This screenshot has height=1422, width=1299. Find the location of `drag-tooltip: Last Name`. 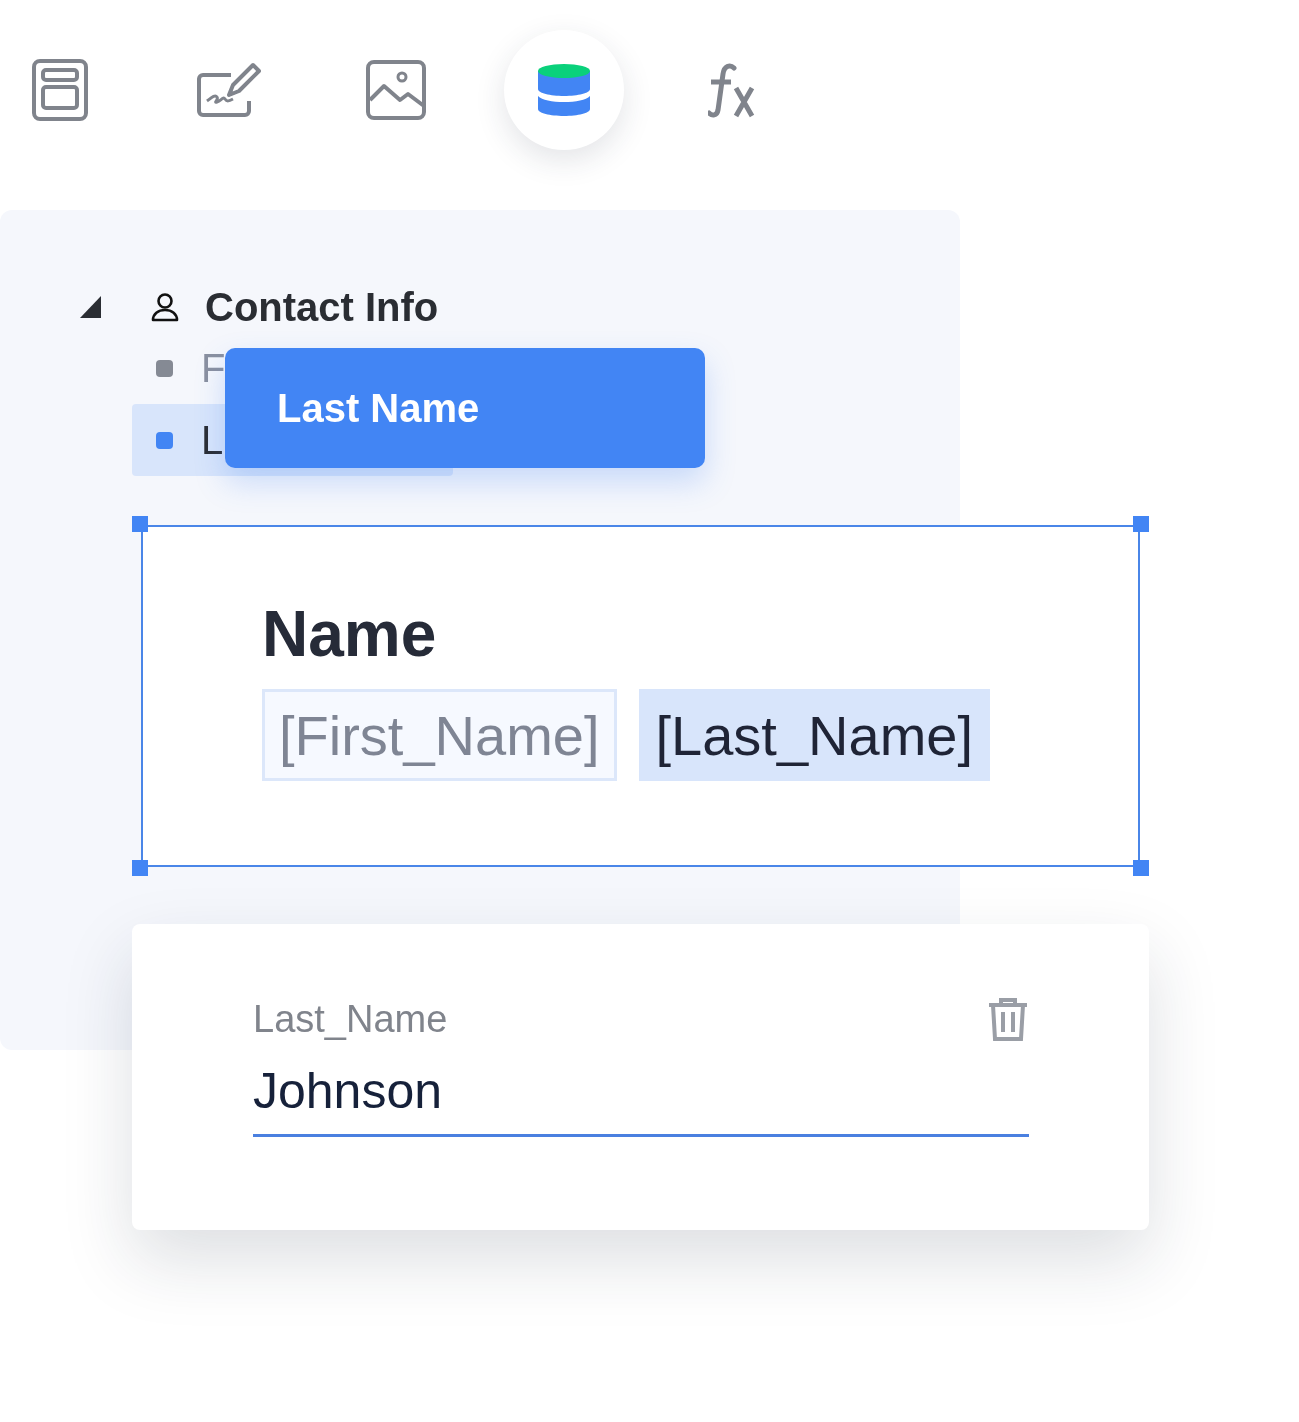

drag-tooltip: Last Name is located at coordinates (465, 408).